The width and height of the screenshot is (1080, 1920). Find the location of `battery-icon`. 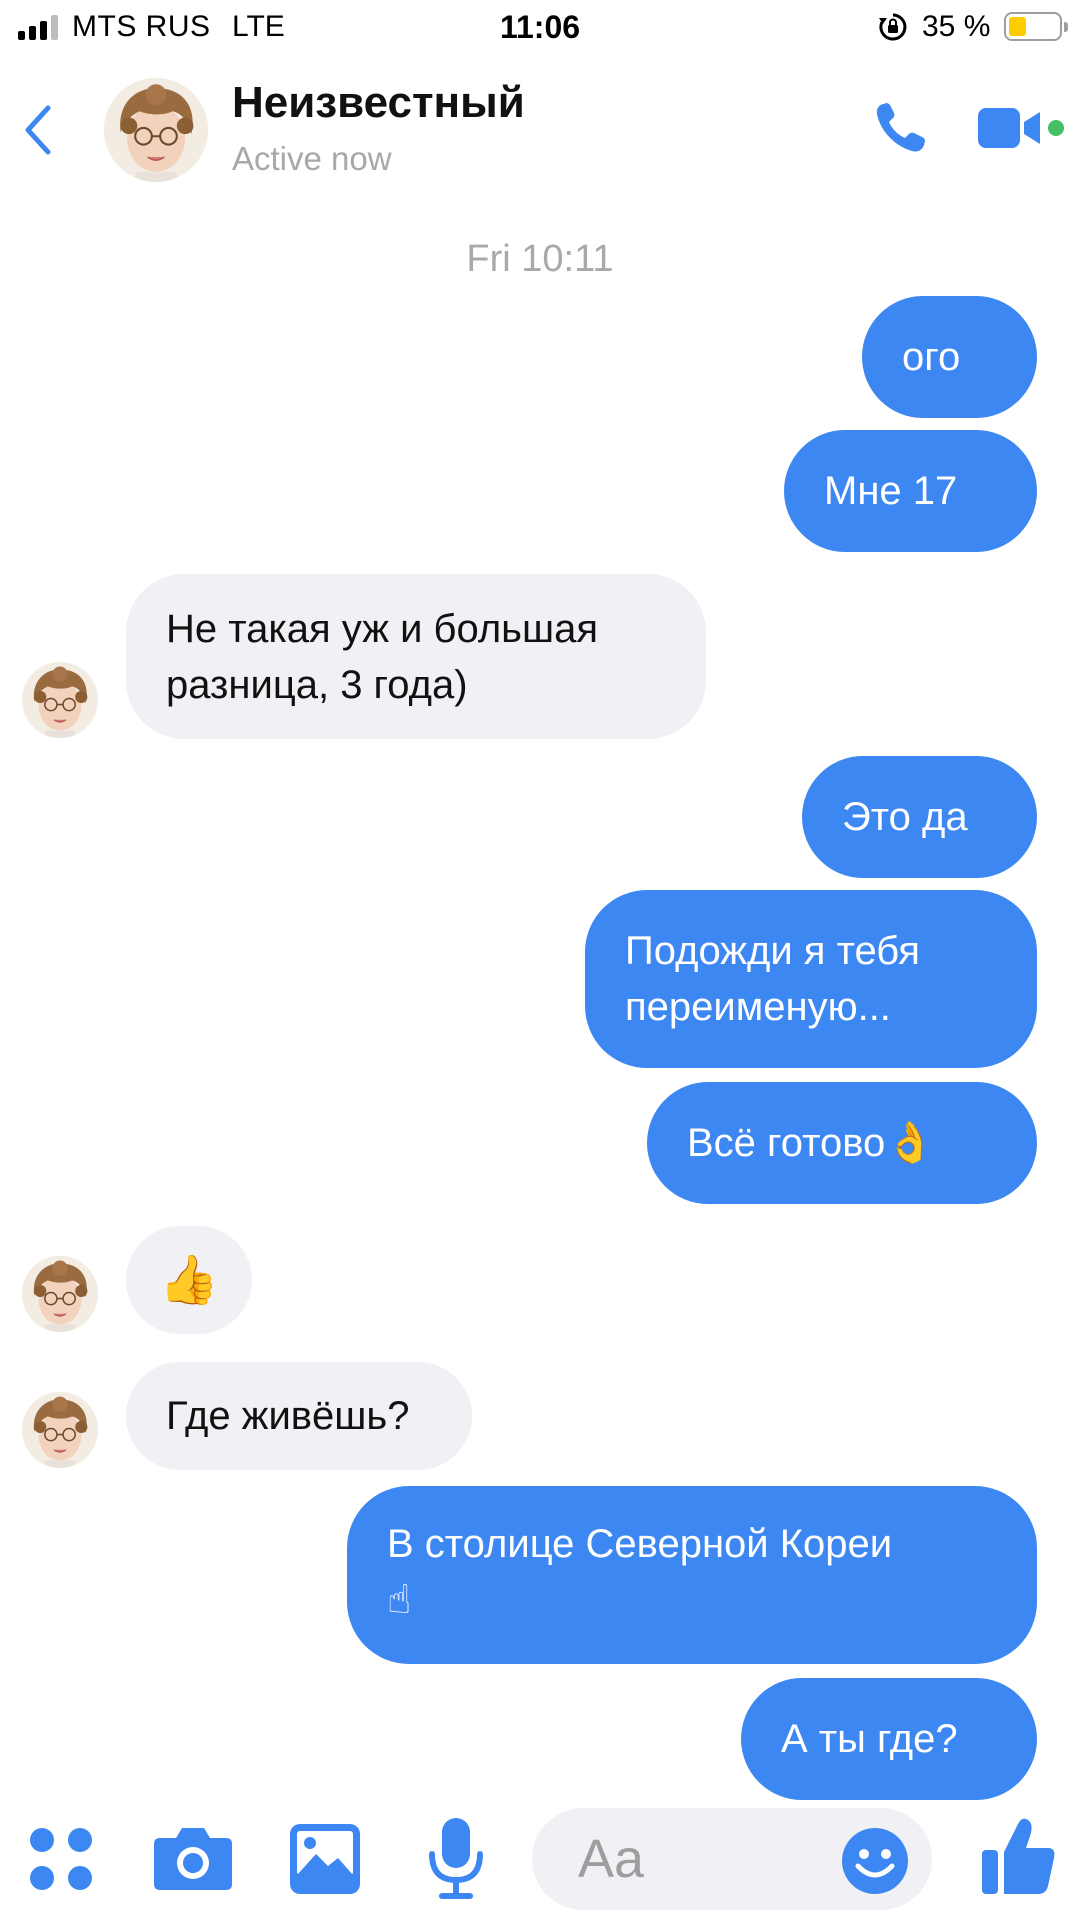

battery-icon is located at coordinates (1036, 26).